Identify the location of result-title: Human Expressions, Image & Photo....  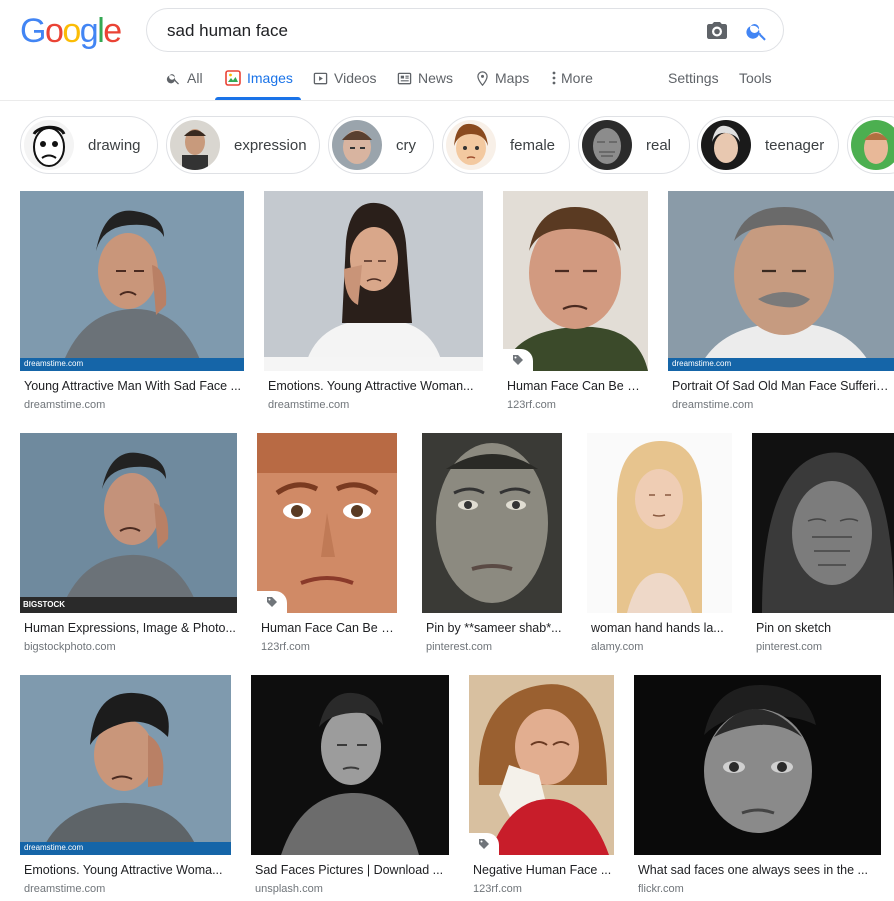
(130, 628).